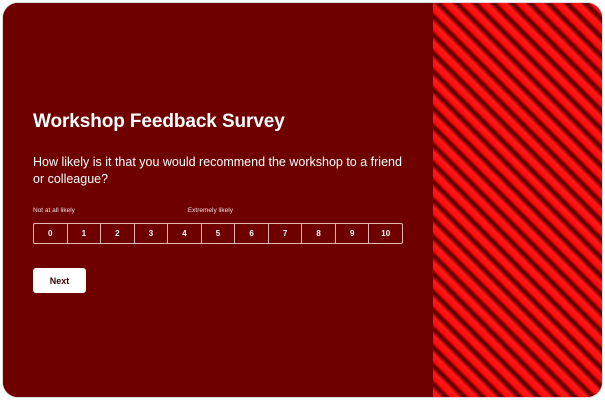 The height and width of the screenshot is (400, 605). Describe the element at coordinates (118, 233) in the screenshot. I see `scale-option-2: 2` at that location.